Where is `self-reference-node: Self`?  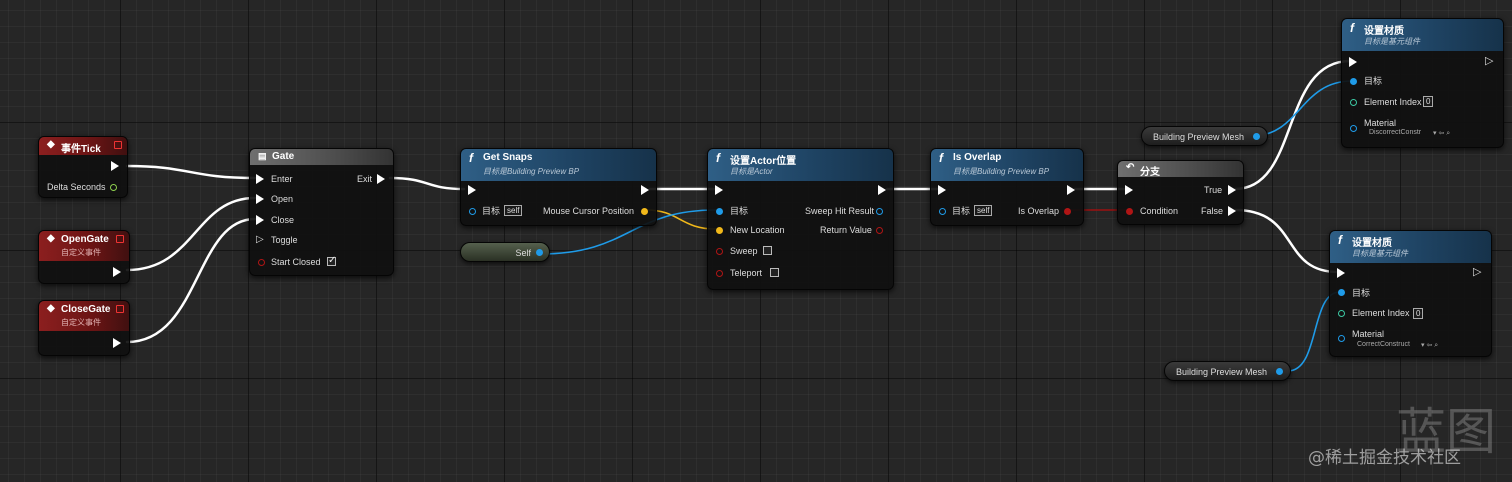 self-reference-node: Self is located at coordinates (505, 252).